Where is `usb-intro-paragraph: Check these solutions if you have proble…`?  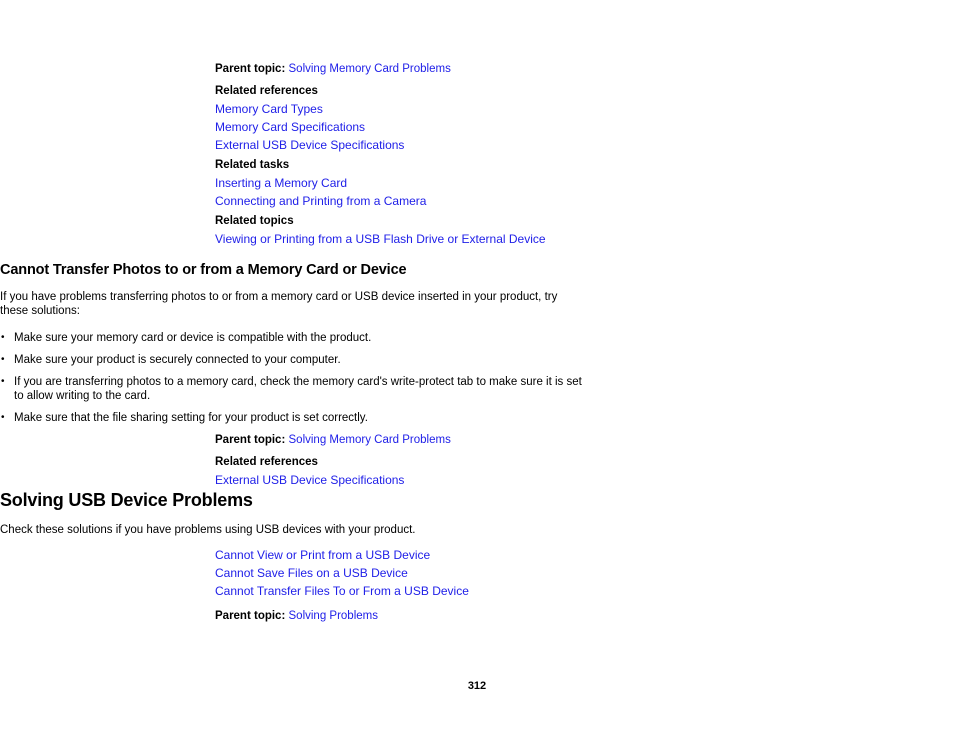
usb-intro-paragraph: Check these solutions if you have proble… is located at coordinates (208, 530).